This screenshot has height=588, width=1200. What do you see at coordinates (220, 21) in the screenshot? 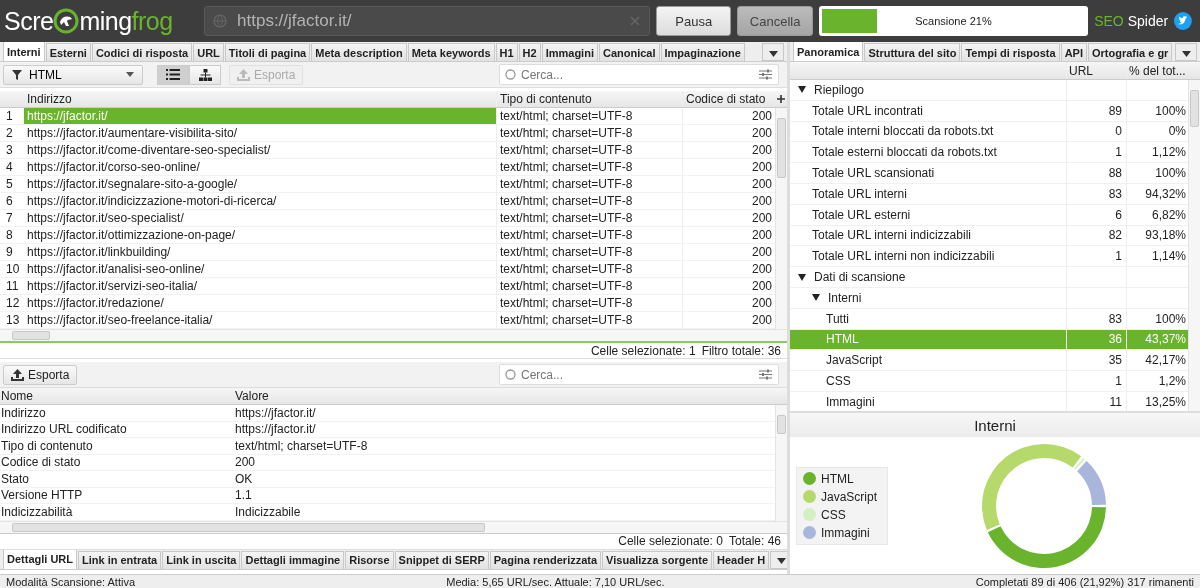
I see `globe-icon` at bounding box center [220, 21].